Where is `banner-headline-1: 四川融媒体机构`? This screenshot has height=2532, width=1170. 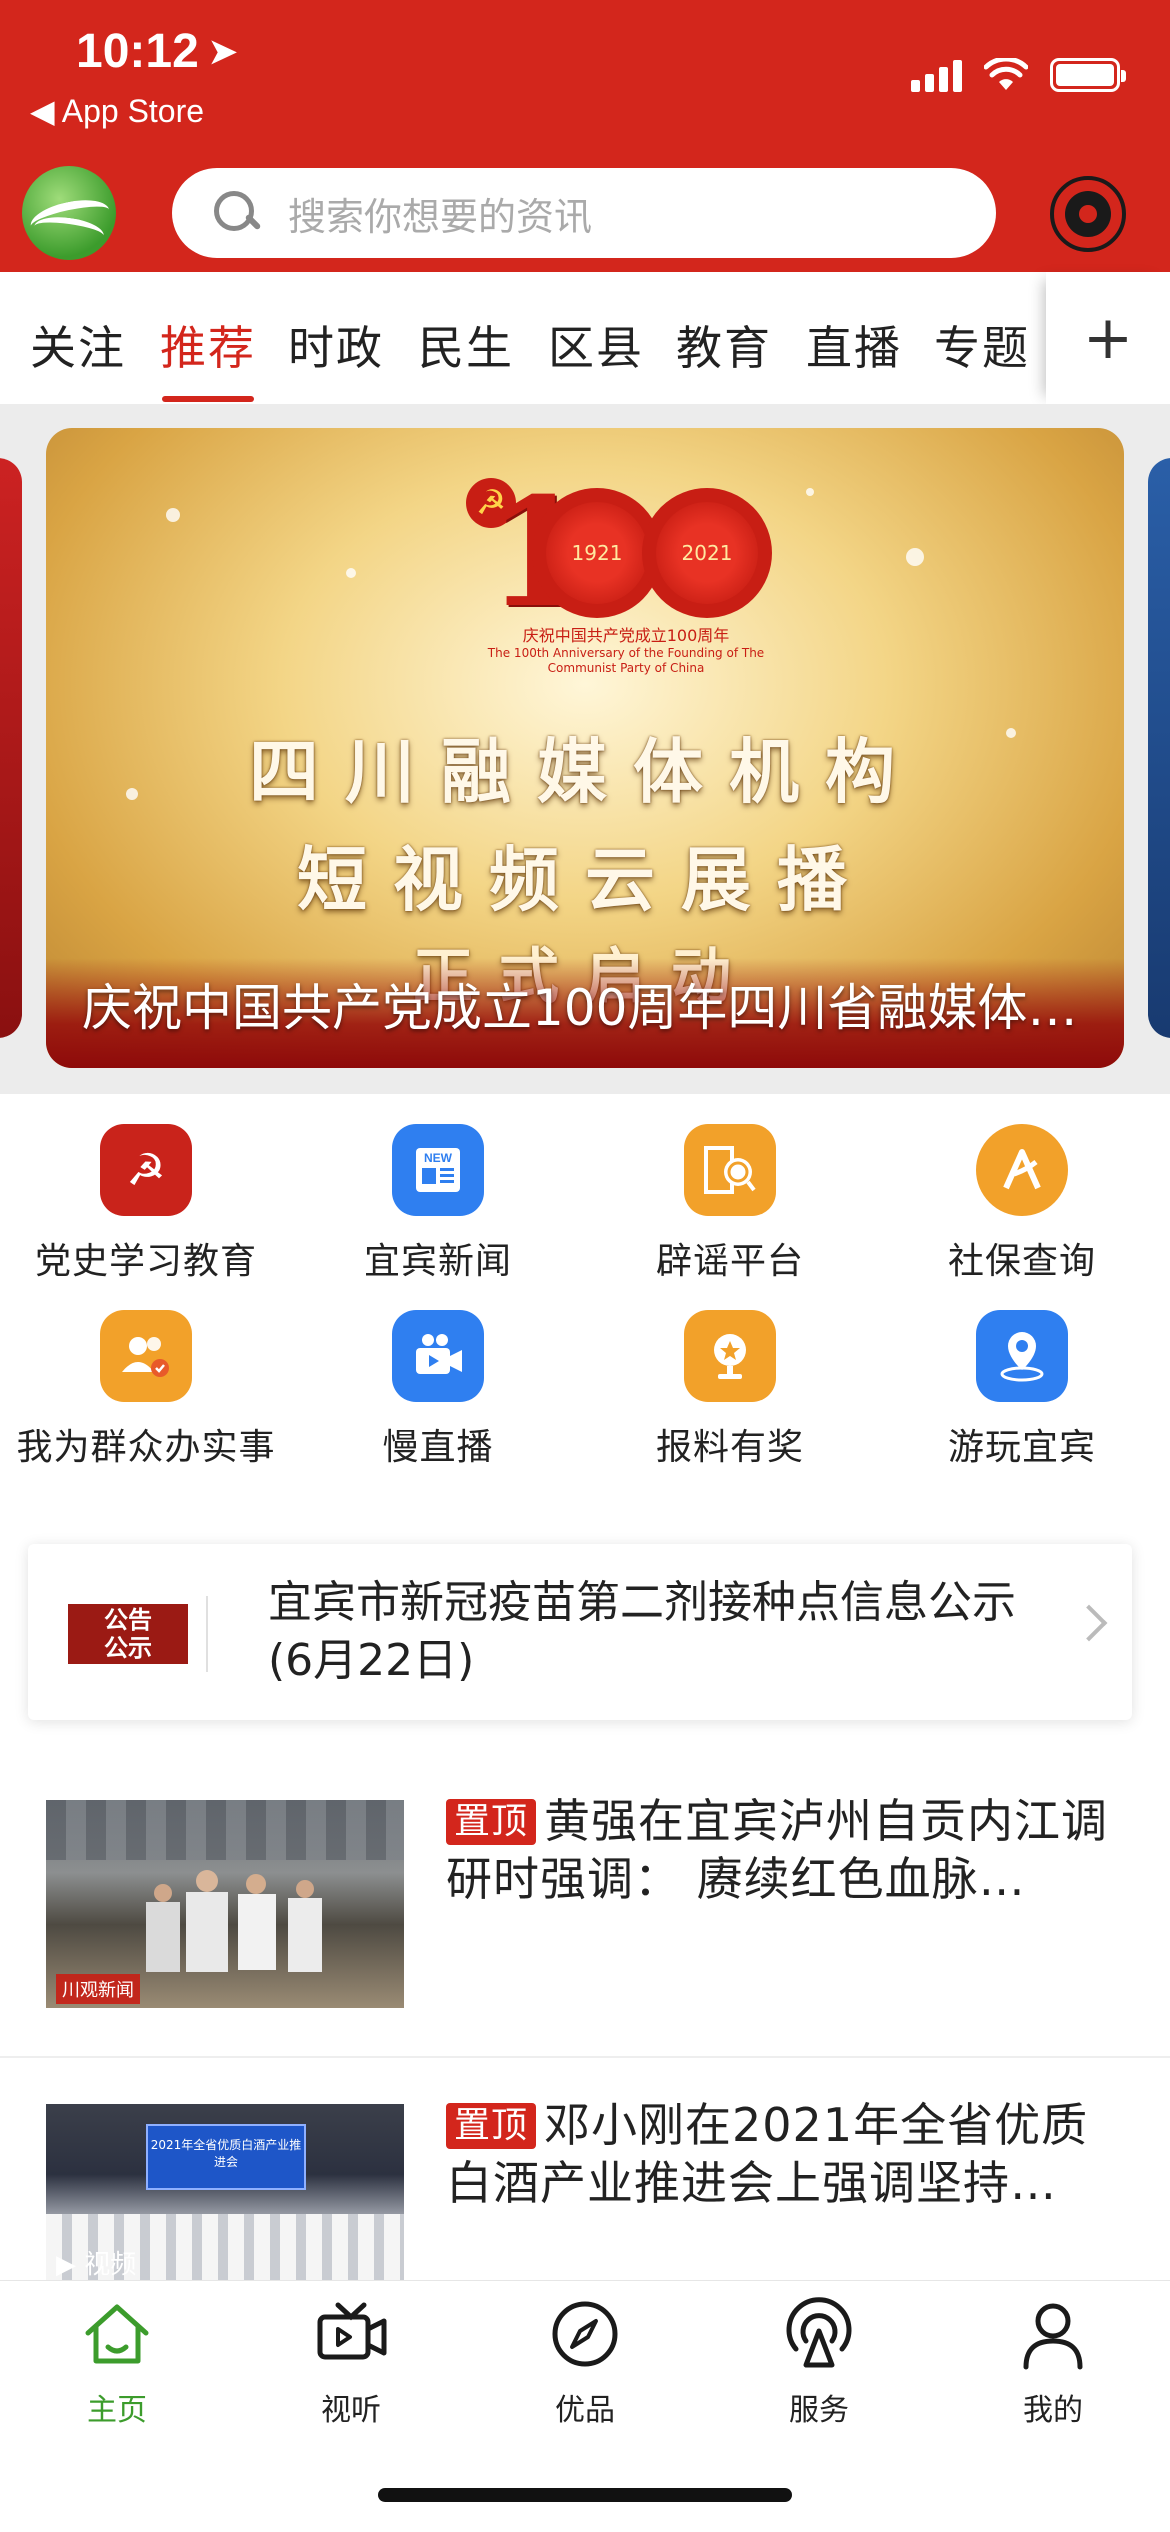 banner-headline-1: 四川融媒体机构 is located at coordinates (585, 771).